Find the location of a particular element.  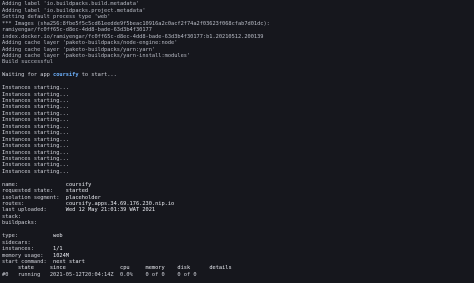

process-info-label: start command: is located at coordinates (28, 261).